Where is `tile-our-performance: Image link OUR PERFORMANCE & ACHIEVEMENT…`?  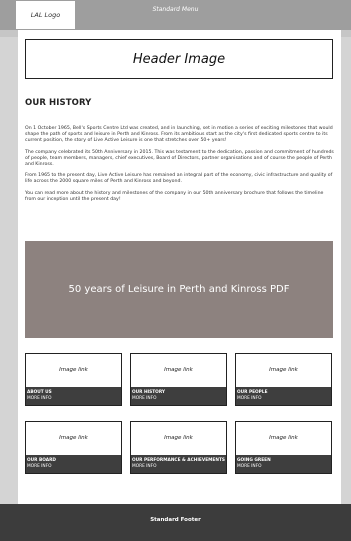 tile-our-performance: Image link OUR PERFORMANCE & ACHIEVEMENT… is located at coordinates (178, 447).